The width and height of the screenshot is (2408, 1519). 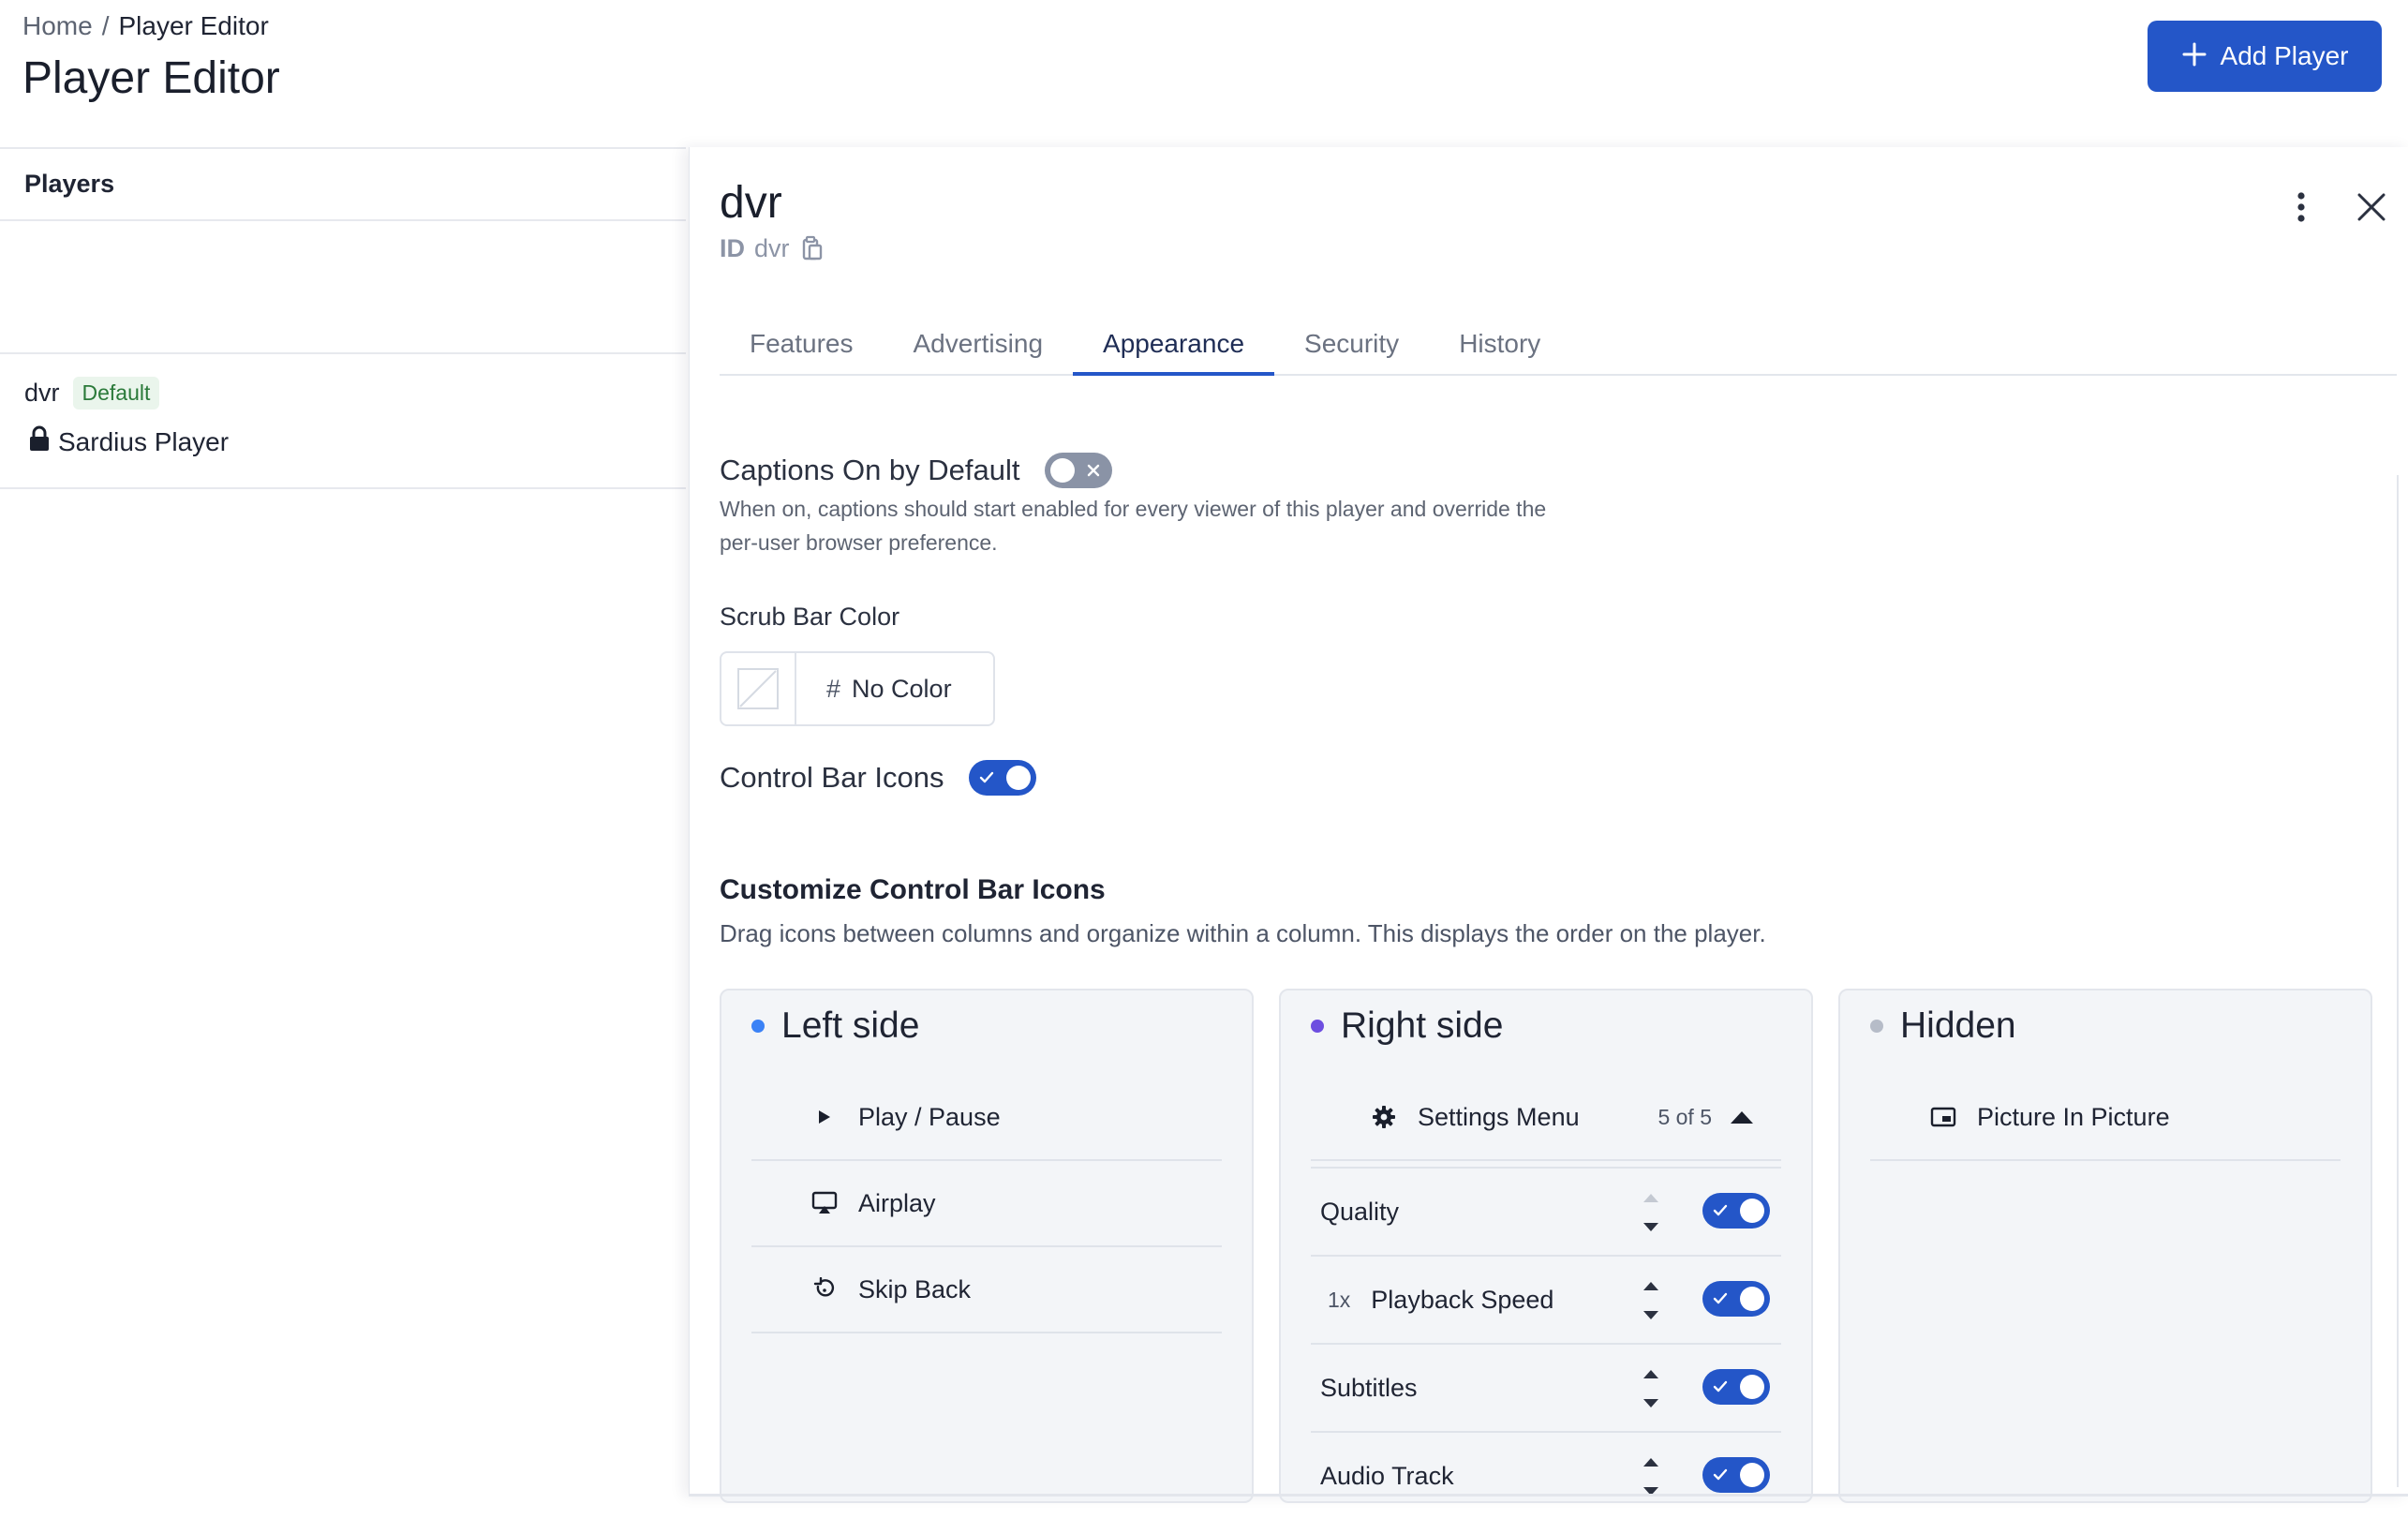 I want to click on control-bar-icons-row: Control Bar Icons, so click(x=878, y=778).